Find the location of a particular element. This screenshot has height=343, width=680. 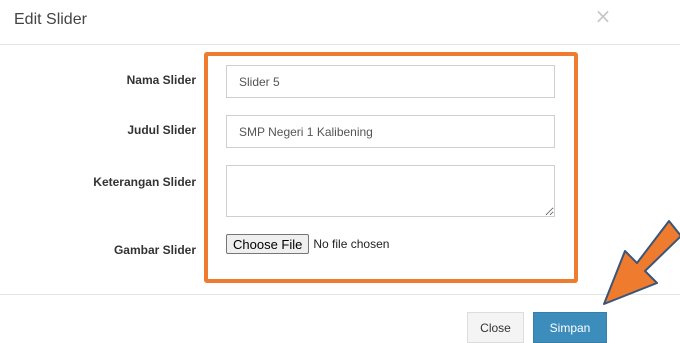

judul-slider-input is located at coordinates (390, 131).